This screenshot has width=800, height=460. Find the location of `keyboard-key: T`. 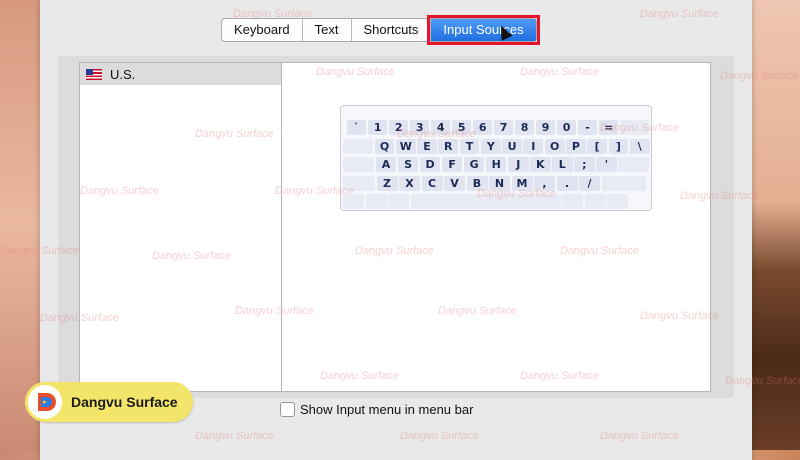

keyboard-key: T is located at coordinates (469, 146).